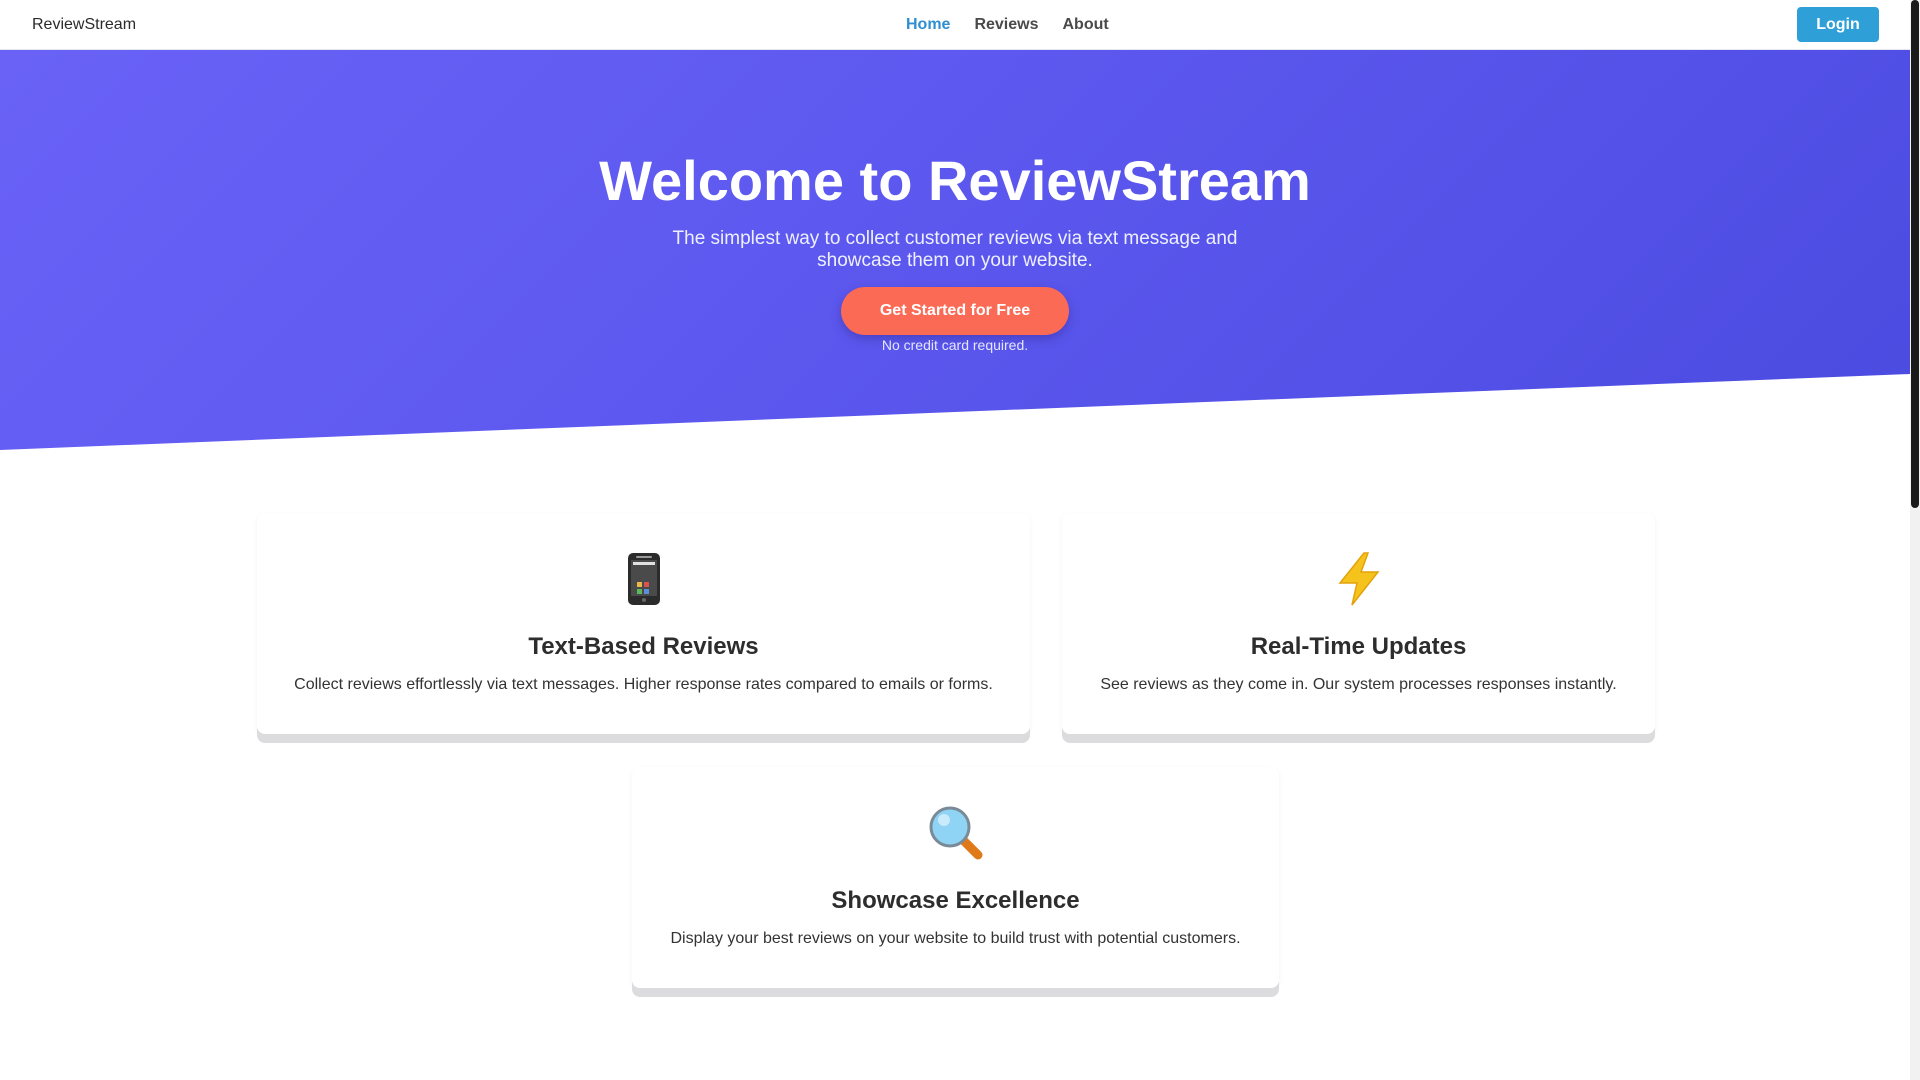 The image size is (1920, 1080). I want to click on nav-links: Home Reviews About, so click(1007, 25).